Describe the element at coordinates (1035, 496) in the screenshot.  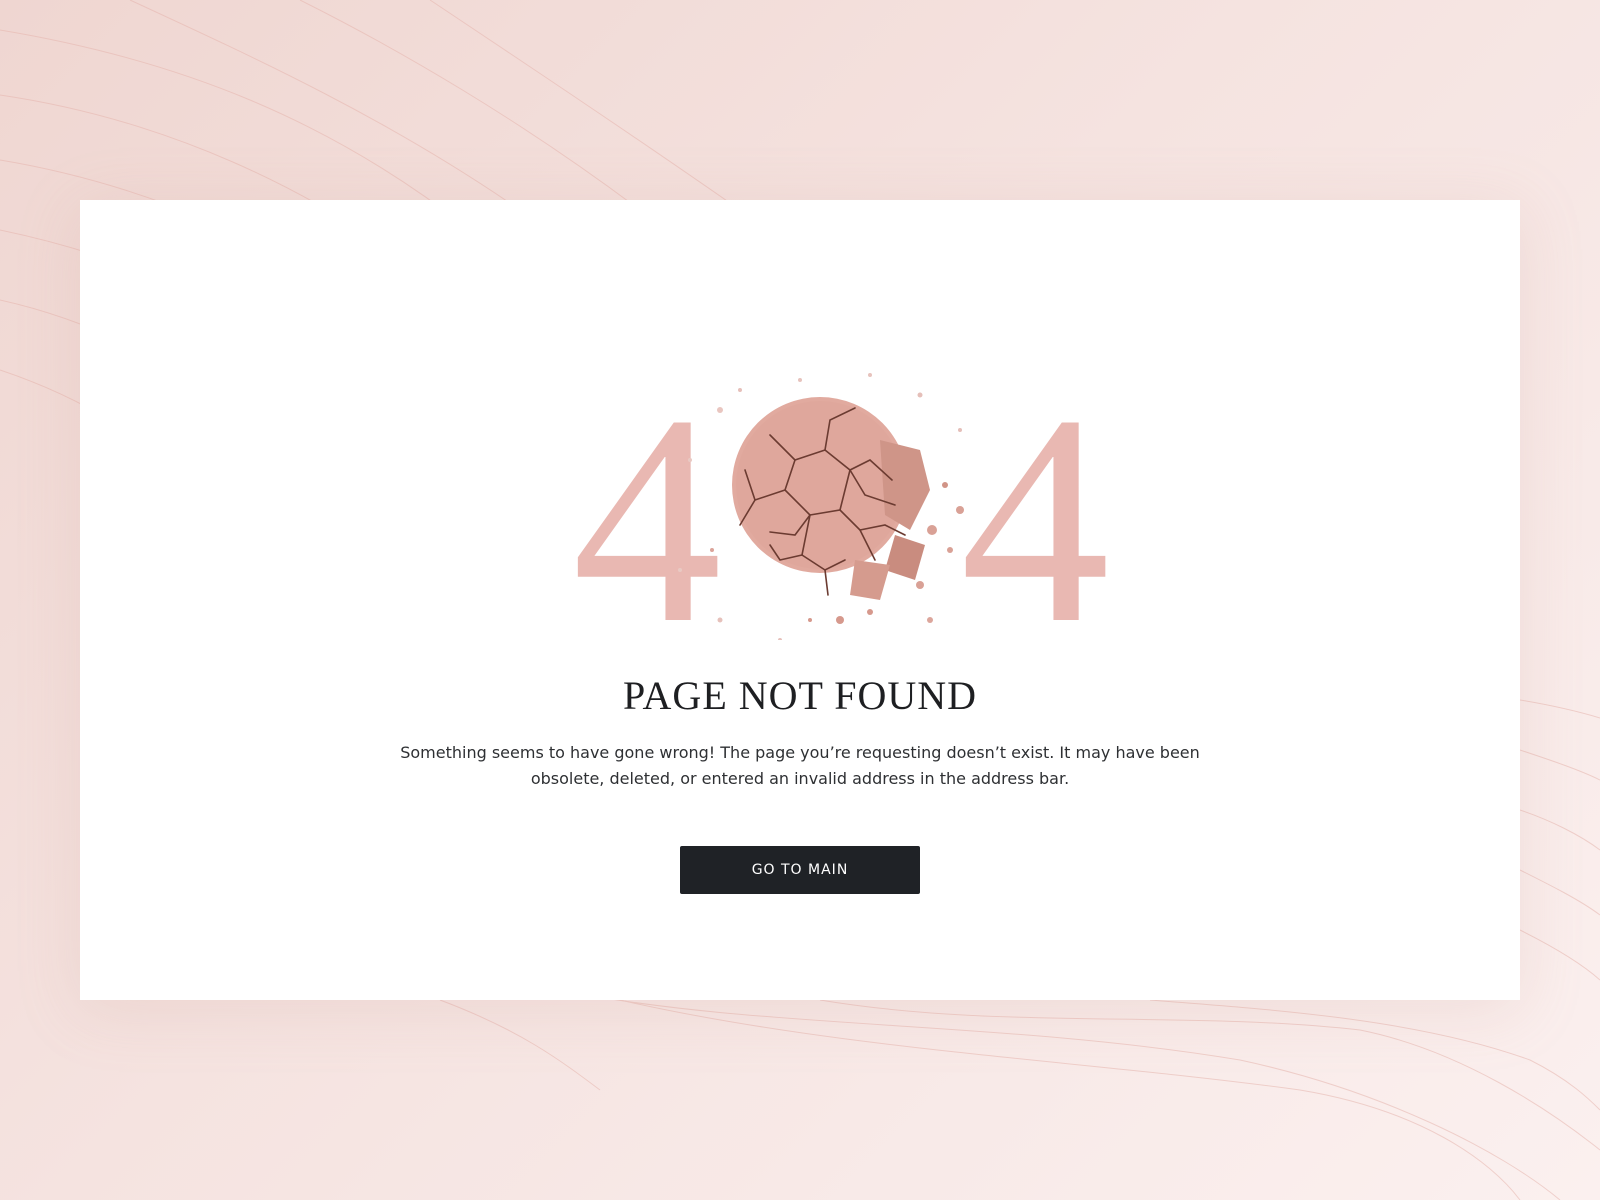
I see `error-digit-right: 4` at that location.